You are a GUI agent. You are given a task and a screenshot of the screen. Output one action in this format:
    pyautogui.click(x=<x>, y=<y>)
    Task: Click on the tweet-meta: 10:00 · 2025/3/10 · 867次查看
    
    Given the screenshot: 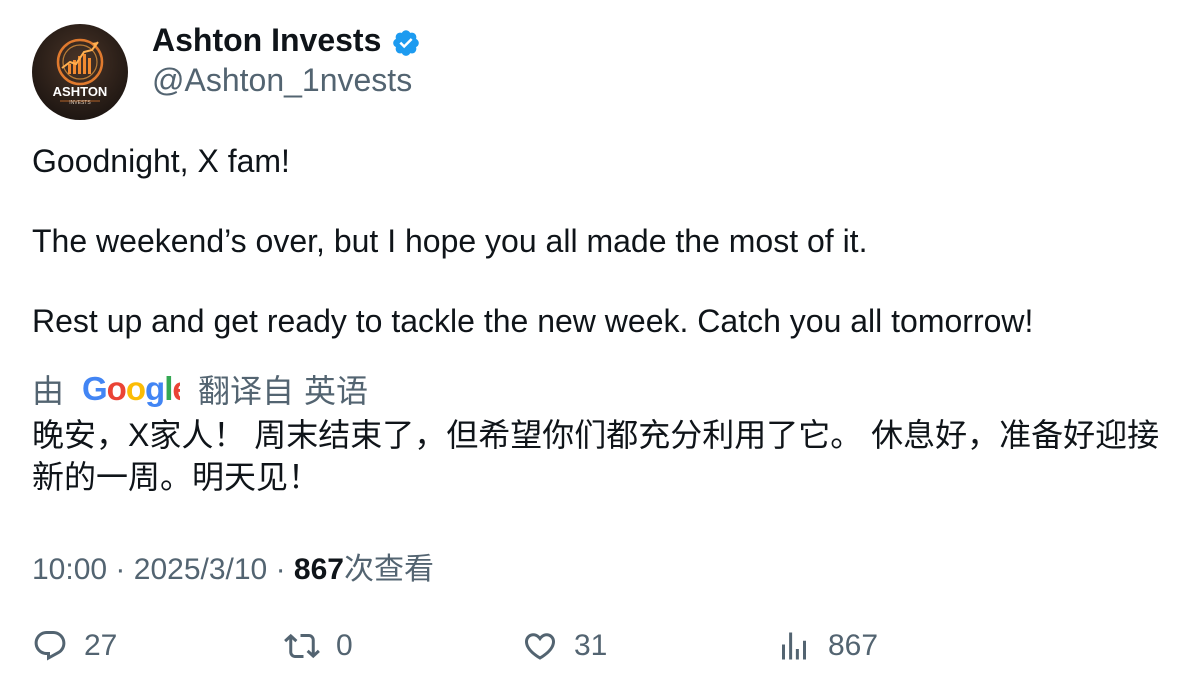 What is the action you would take?
    pyautogui.click(x=233, y=566)
    